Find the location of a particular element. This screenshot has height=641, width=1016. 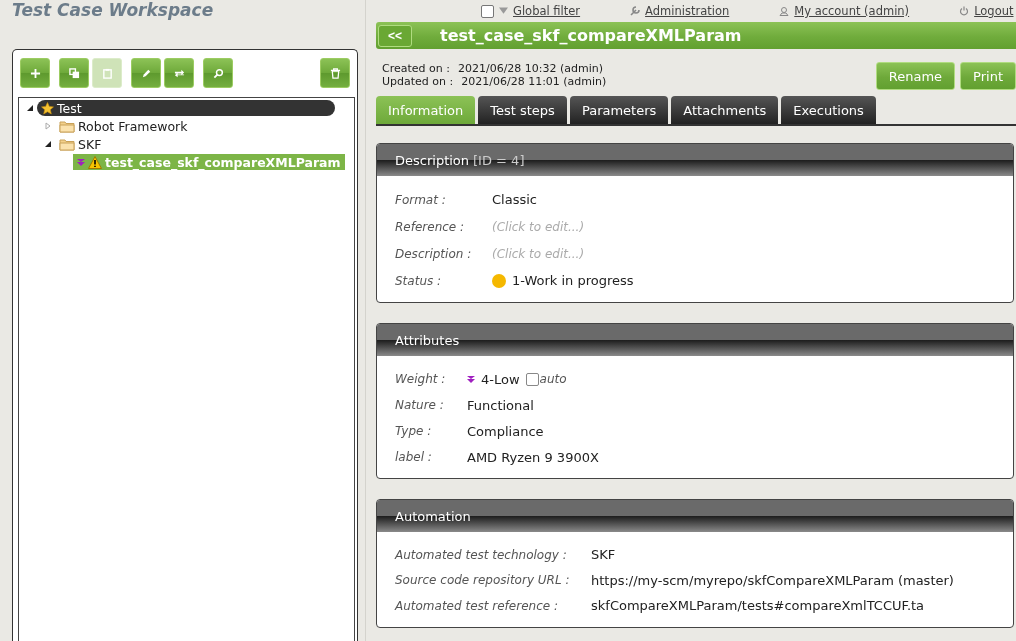

status-value: 1-Work in progress is located at coordinates (573, 280).